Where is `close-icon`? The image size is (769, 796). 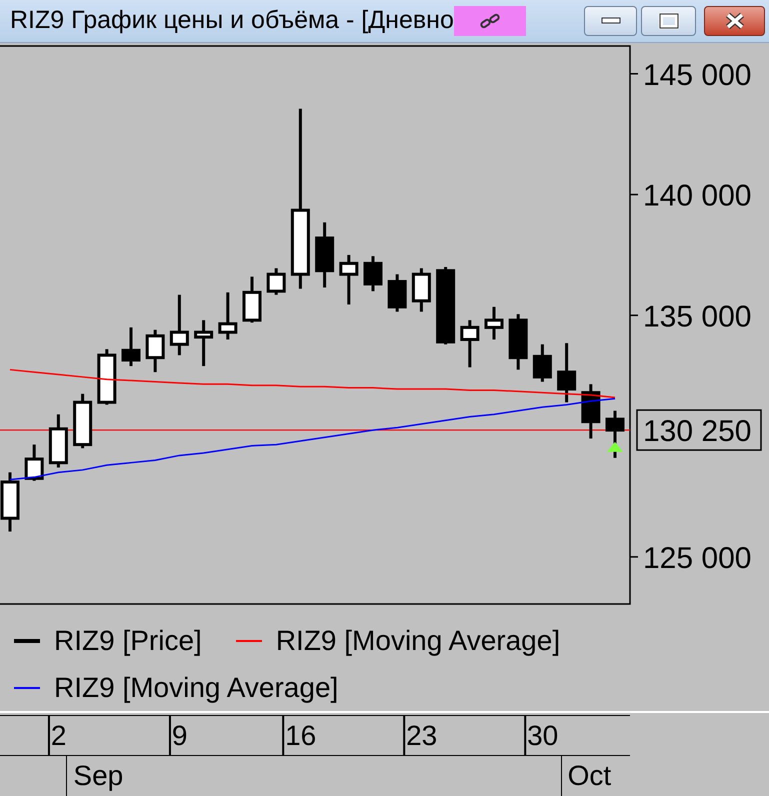 close-icon is located at coordinates (735, 21).